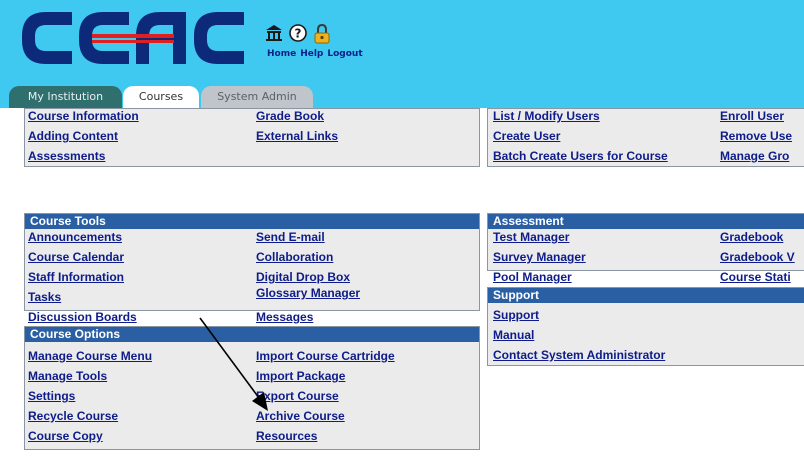 The height and width of the screenshot is (456, 804). Describe the element at coordinates (252, 334) in the screenshot. I see `course-options-header: Course Options` at that location.